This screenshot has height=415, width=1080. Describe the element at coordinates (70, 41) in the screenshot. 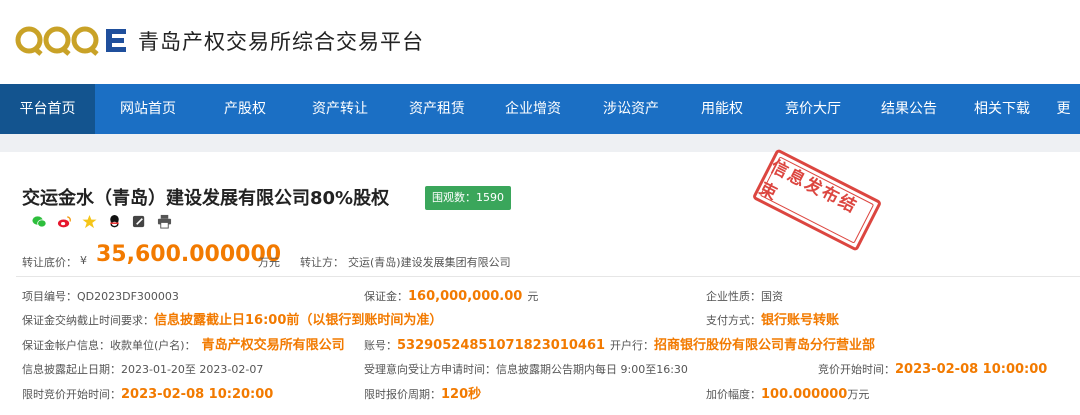

I see `qppe-logo-icon` at that location.